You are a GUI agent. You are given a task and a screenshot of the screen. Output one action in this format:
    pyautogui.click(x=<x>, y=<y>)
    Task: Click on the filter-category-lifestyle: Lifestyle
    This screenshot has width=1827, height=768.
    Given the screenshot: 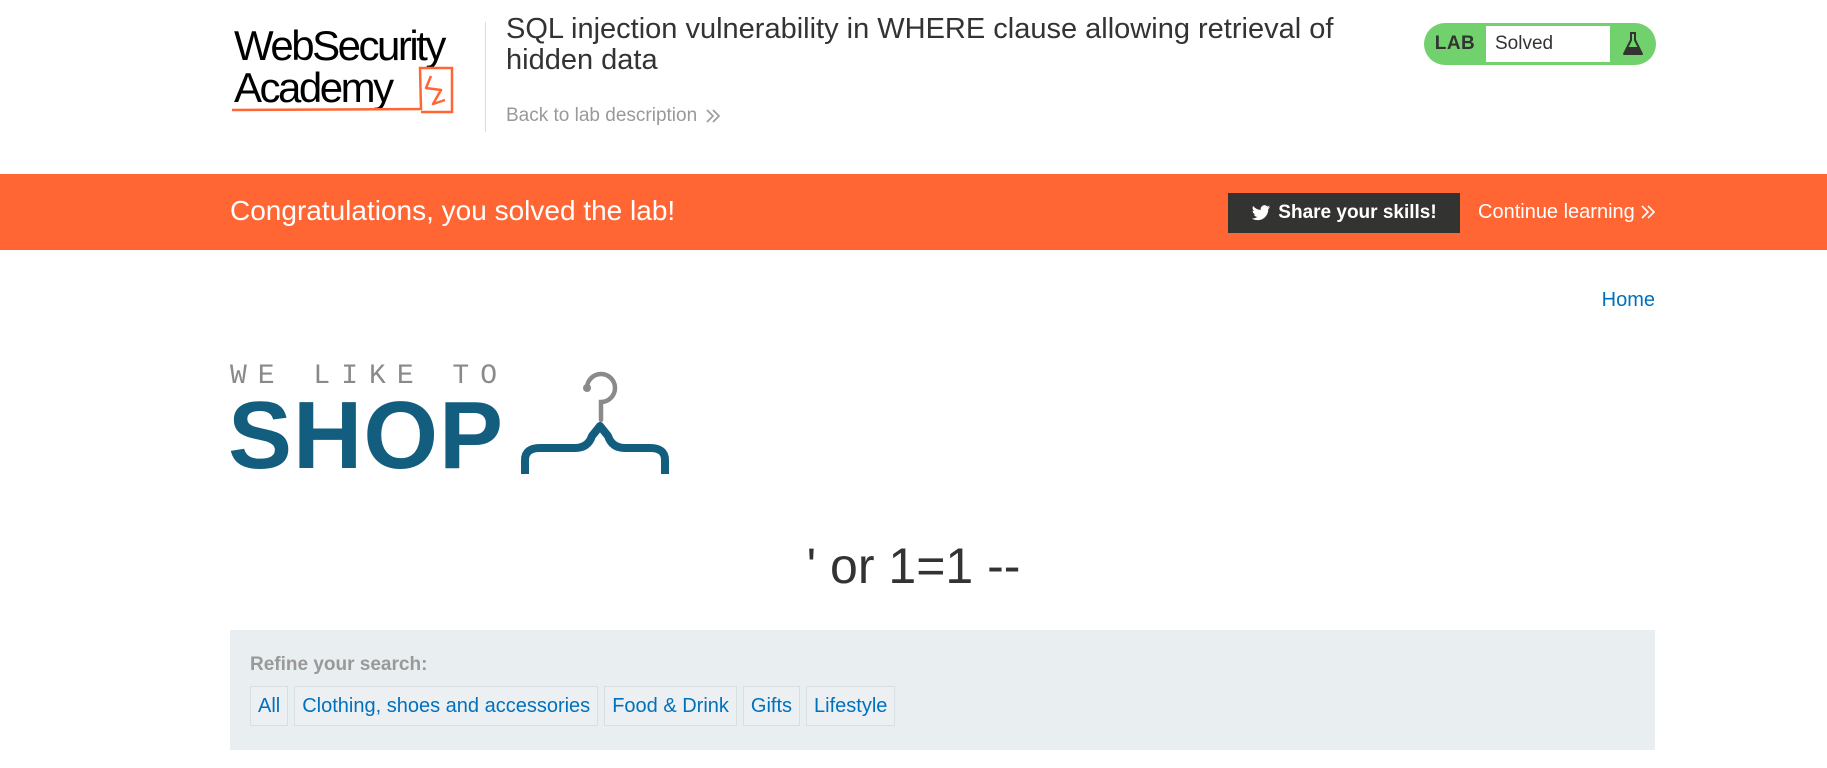 What is the action you would take?
    pyautogui.click(x=851, y=706)
    